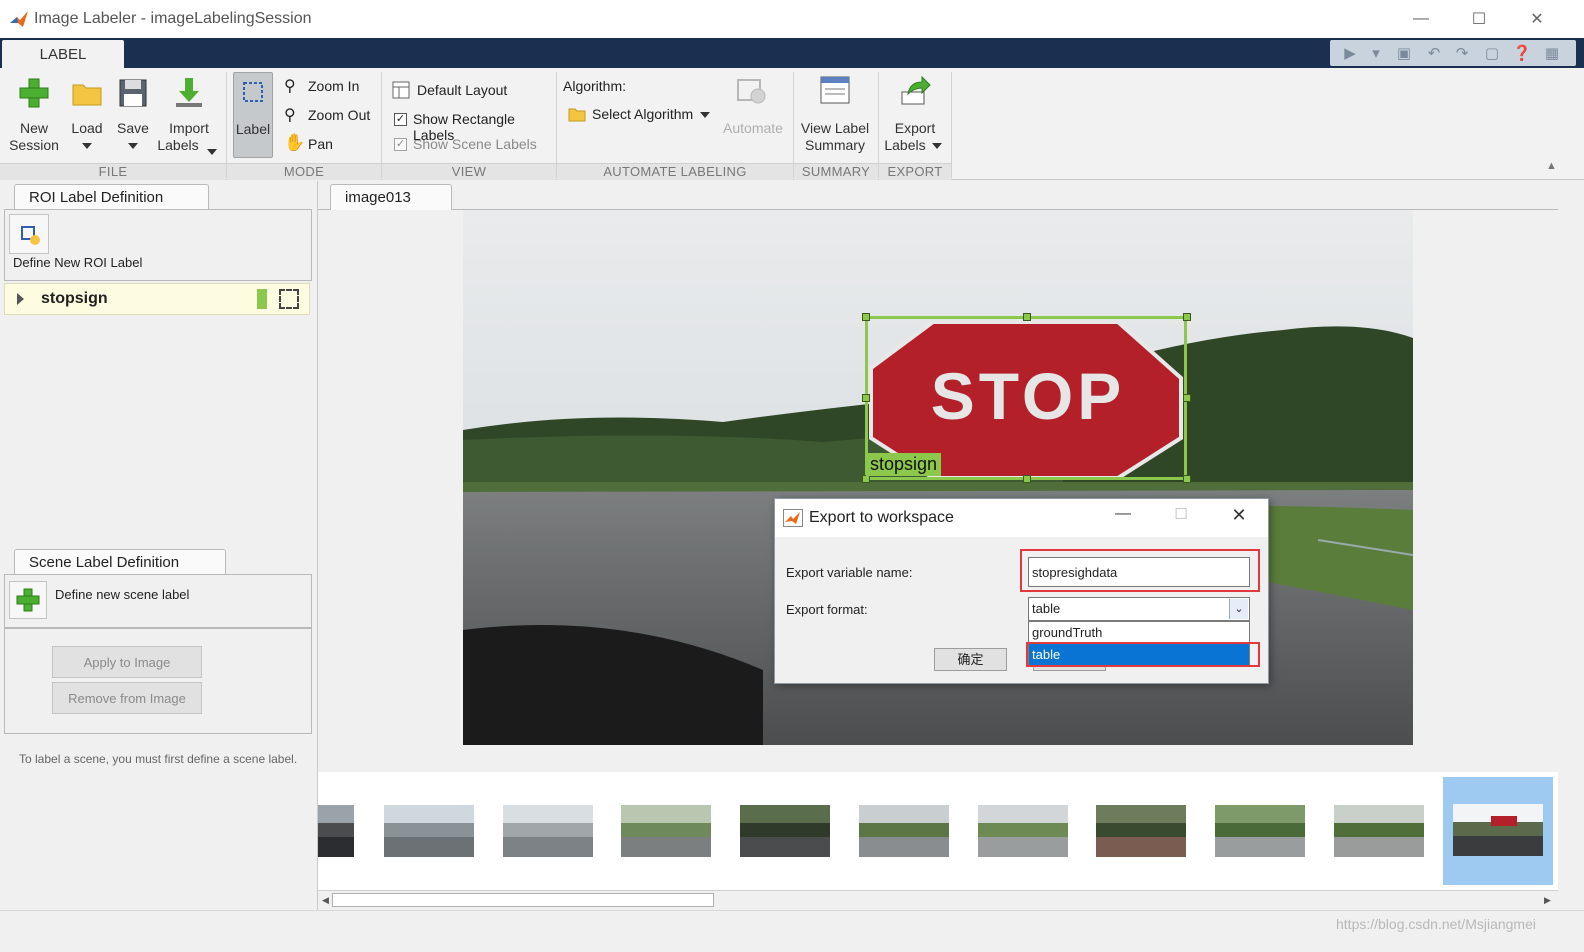 This screenshot has width=1584, height=952. What do you see at coordinates (133, 146) in the screenshot?
I see `save-dropdown-caret` at bounding box center [133, 146].